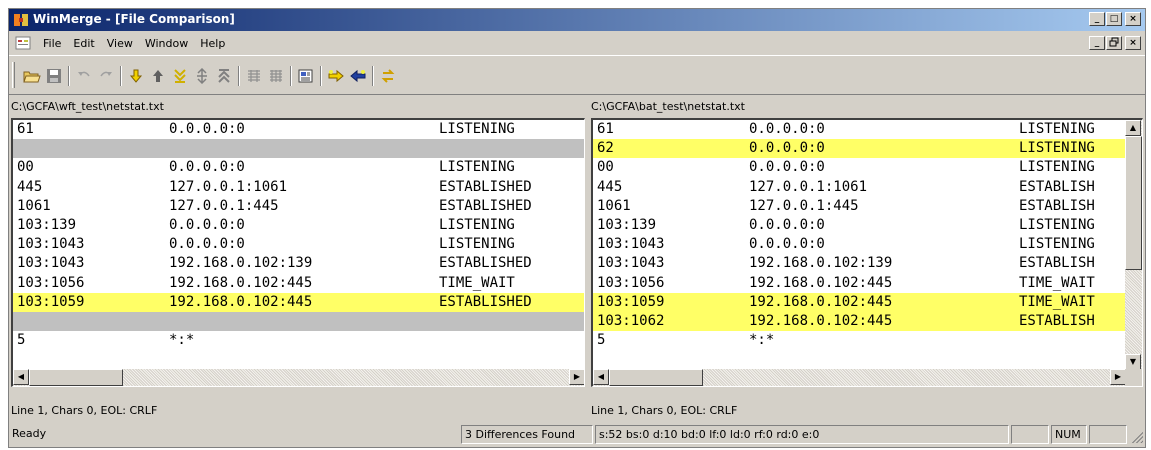 This screenshot has height=450, width=1151. What do you see at coordinates (577, 20) in the screenshot?
I see `title-bar: WinMerge - [File Comparison] _ □ ×` at bounding box center [577, 20].